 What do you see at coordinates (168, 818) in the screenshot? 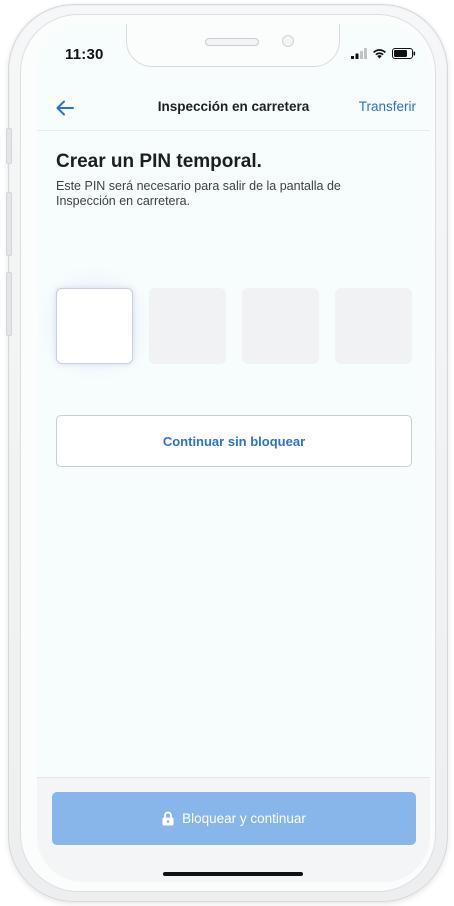
I see `lock-icon` at bounding box center [168, 818].